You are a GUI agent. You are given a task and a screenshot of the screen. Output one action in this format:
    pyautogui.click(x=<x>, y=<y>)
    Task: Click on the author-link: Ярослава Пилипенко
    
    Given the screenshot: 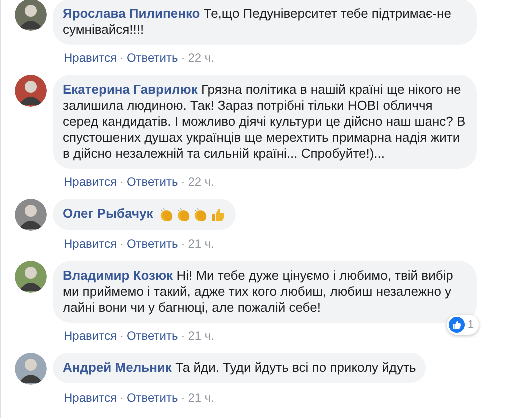 What is the action you would take?
    pyautogui.click(x=131, y=13)
    